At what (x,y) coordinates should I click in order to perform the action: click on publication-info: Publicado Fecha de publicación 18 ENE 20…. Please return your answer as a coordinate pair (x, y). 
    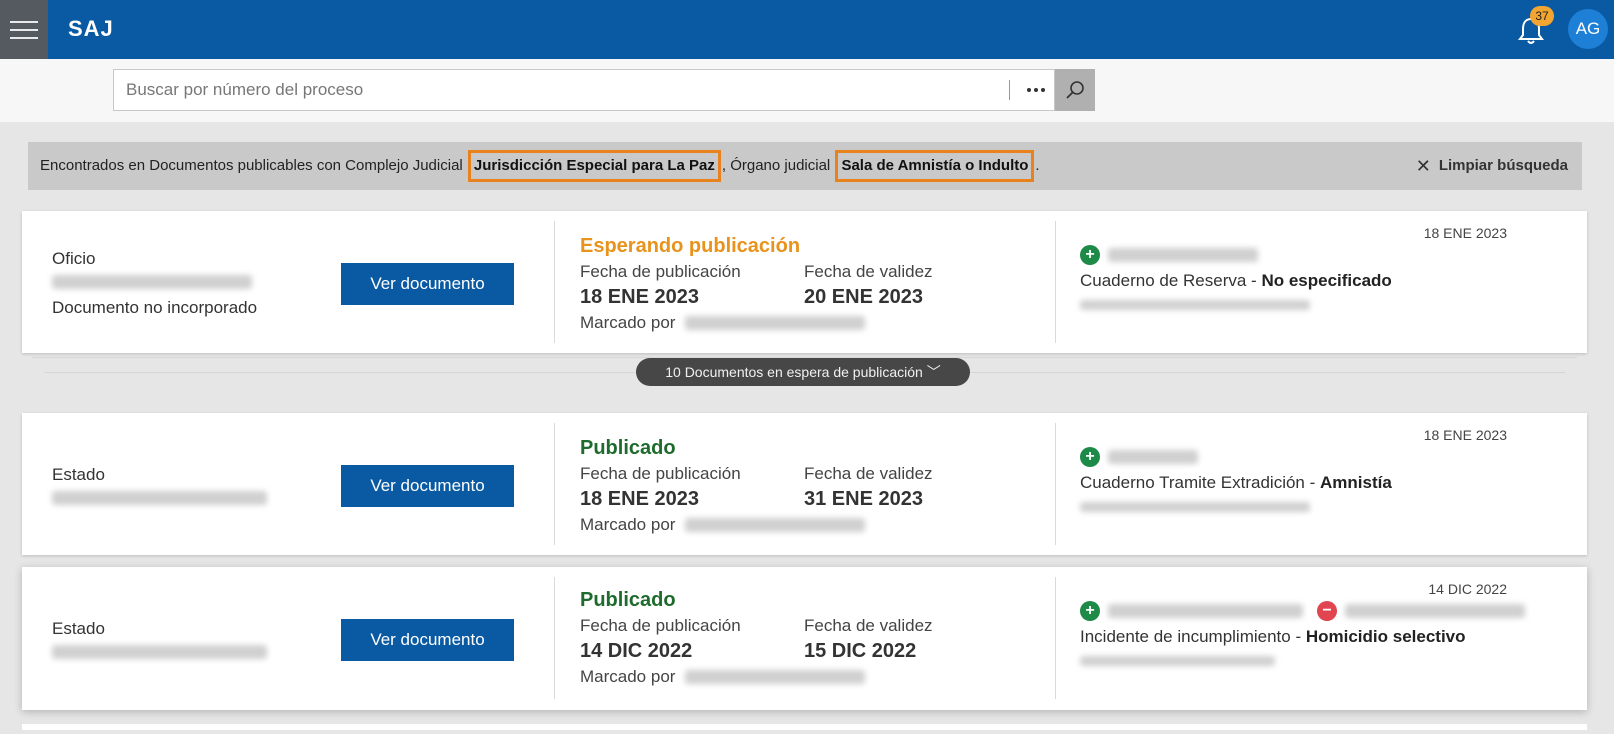
    Looking at the image, I should click on (756, 486).